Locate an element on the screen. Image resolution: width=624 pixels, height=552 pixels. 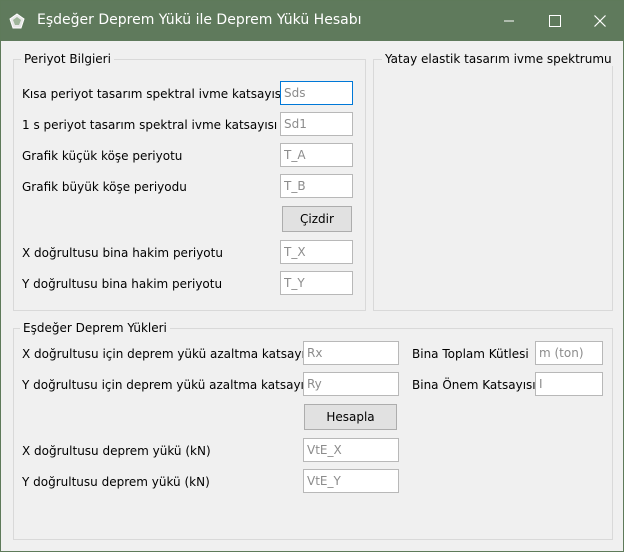
close-button is located at coordinates (600, 21).